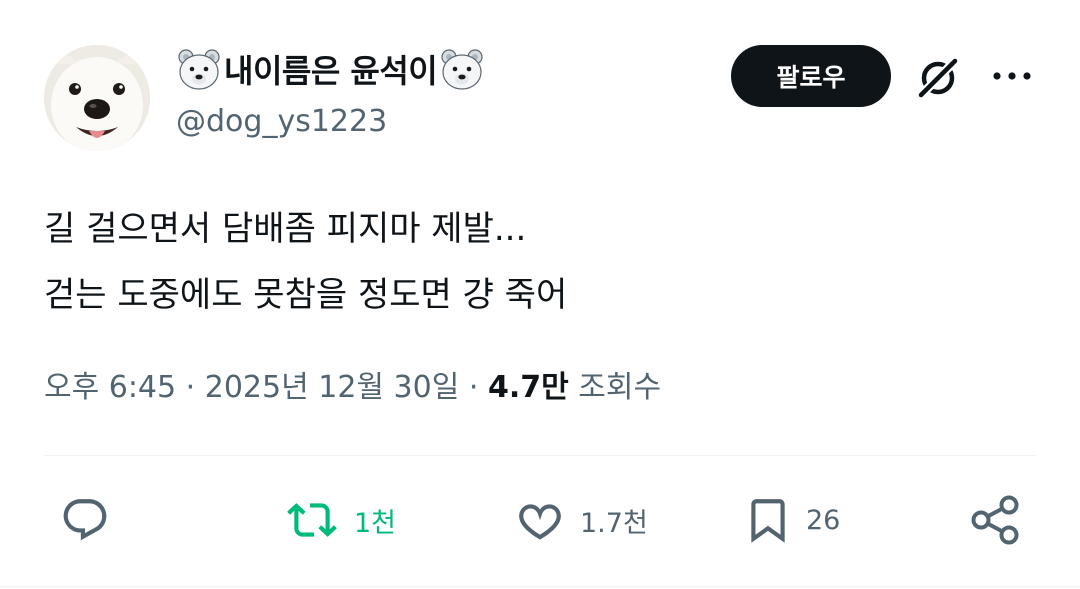 This screenshot has width=1080, height=589. I want to click on retweet-icon, so click(312, 520).